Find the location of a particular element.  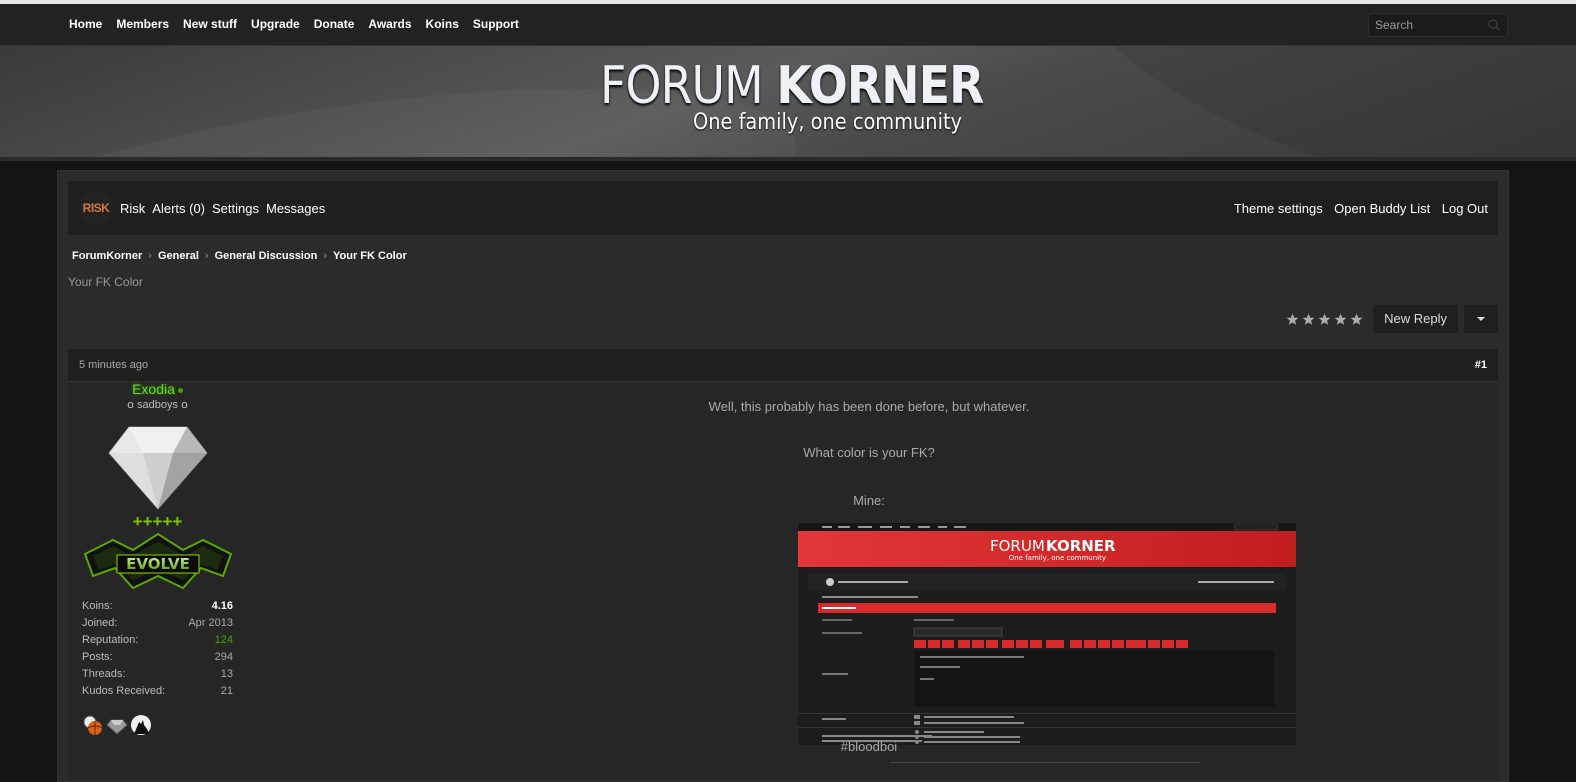

stat-row: Kudos Received: 21 is located at coordinates (157, 691).